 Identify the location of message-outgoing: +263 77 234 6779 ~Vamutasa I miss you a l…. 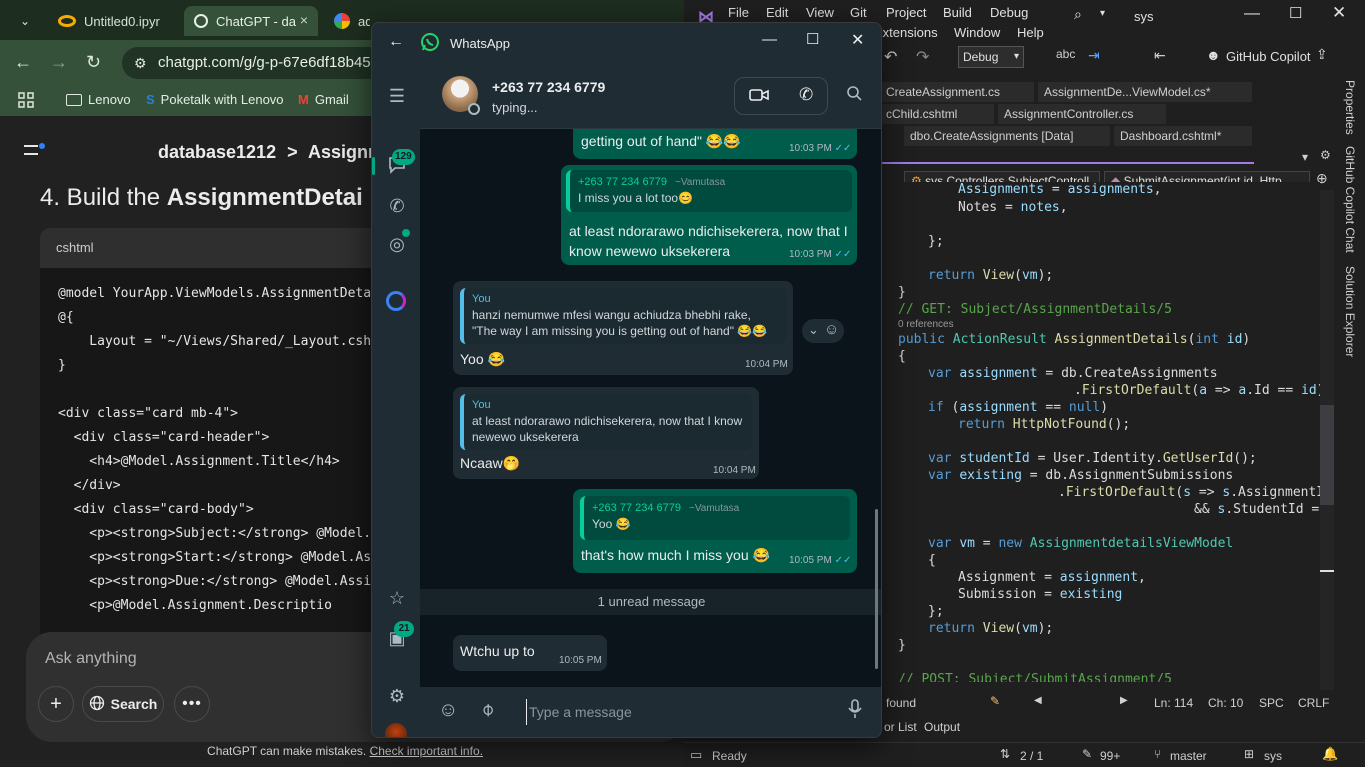
(709, 215).